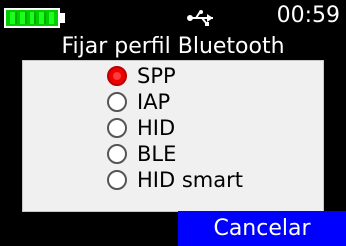 This screenshot has width=346, height=246. What do you see at coordinates (200, 18) in the screenshot?
I see `usb-icon` at bounding box center [200, 18].